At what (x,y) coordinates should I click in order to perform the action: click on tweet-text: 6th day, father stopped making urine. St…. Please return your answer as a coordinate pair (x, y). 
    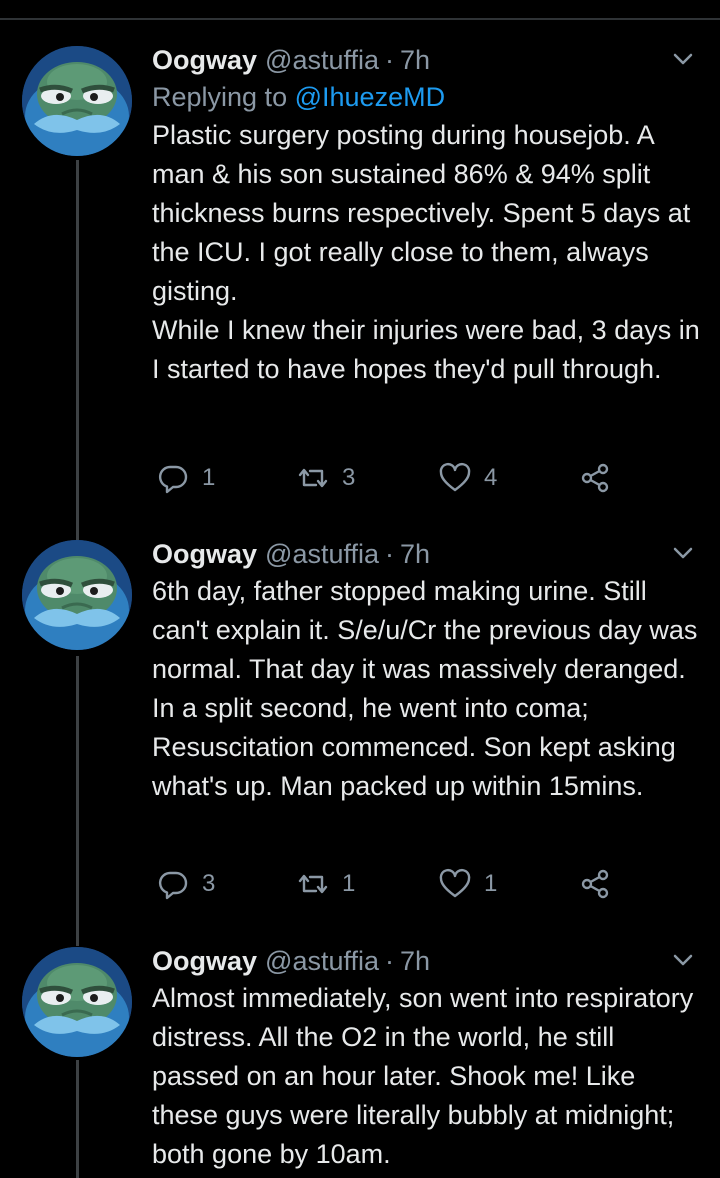
    Looking at the image, I should click on (425, 688).